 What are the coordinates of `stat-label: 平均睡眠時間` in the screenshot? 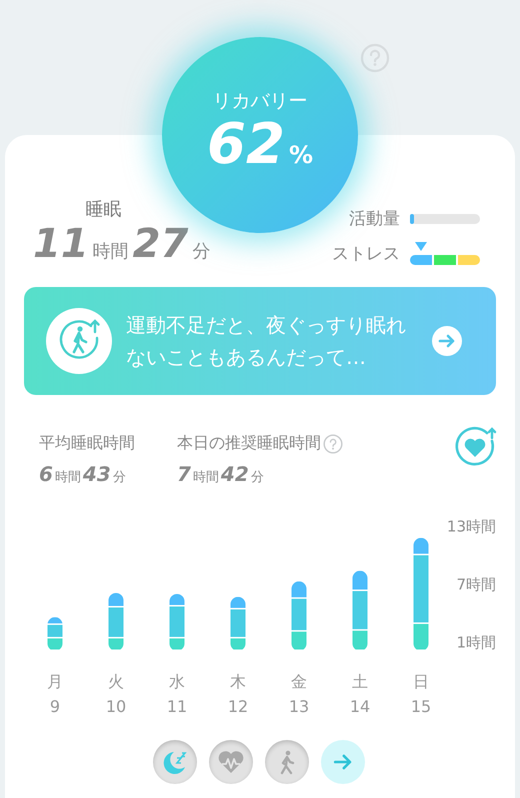 It's located at (87, 443).